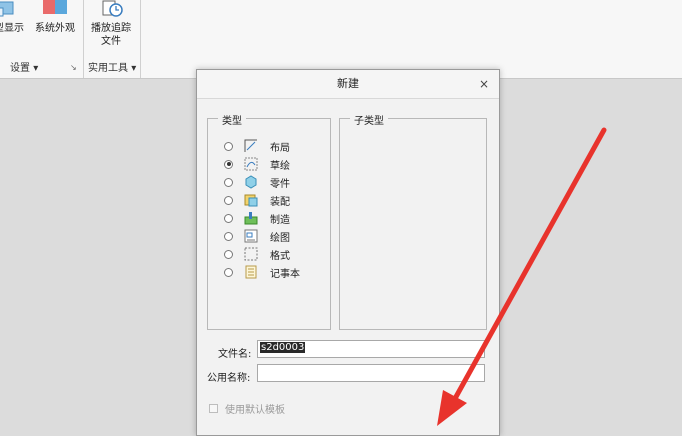 The image size is (682, 436). What do you see at coordinates (12, 17) in the screenshot?
I see `model-display-button: 型显示` at bounding box center [12, 17].